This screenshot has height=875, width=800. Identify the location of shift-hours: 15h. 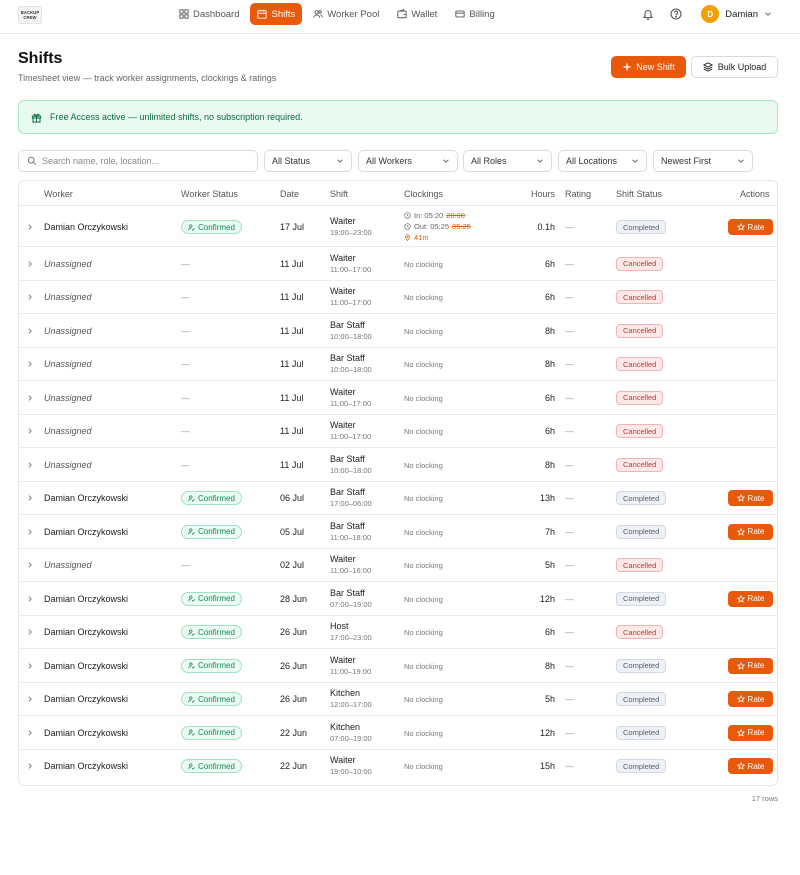
(547, 766).